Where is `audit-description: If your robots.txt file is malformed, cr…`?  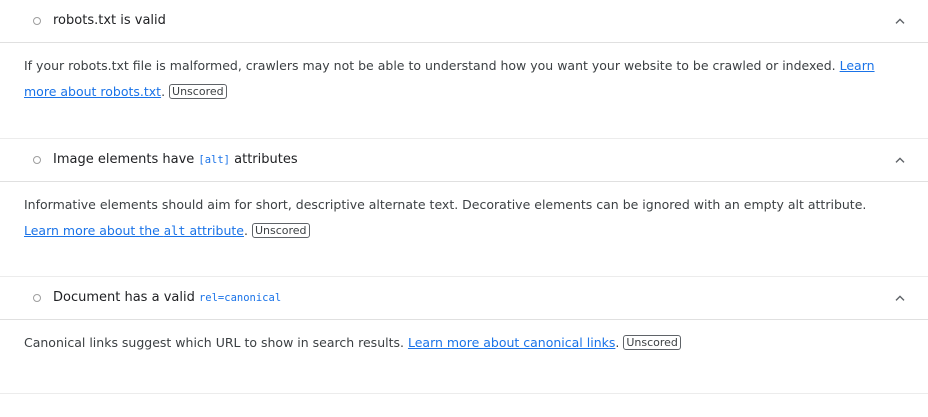 audit-description: If your robots.txt file is malformed, cr… is located at coordinates (449, 78).